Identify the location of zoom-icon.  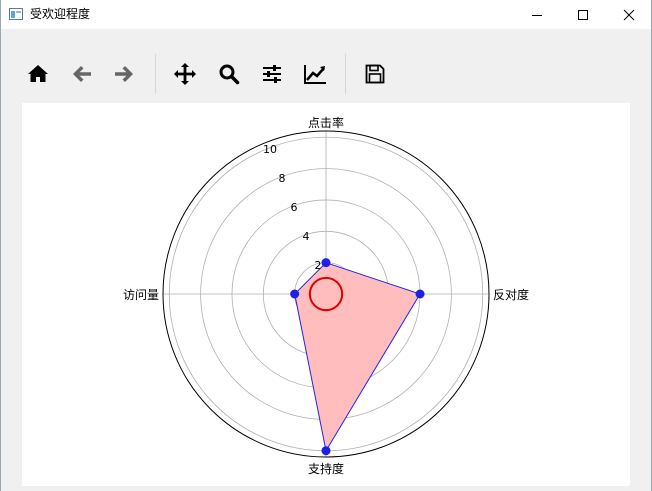
(229, 74).